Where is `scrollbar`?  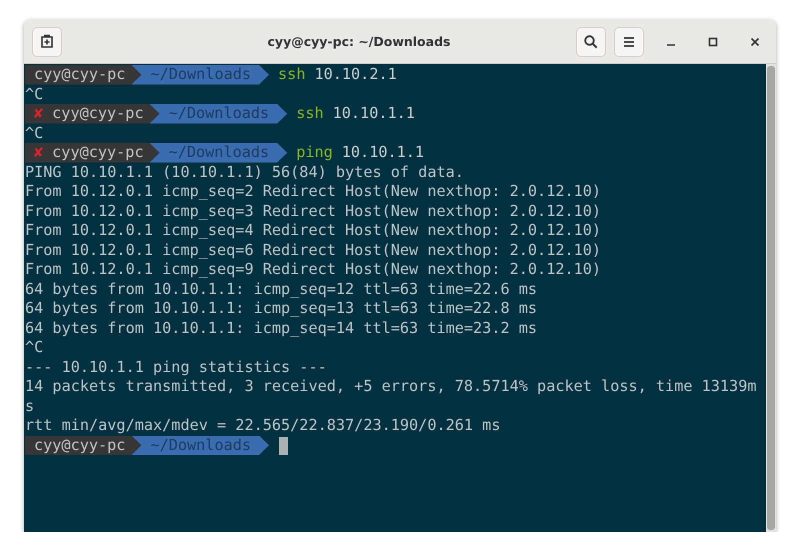 scrollbar is located at coordinates (771, 298).